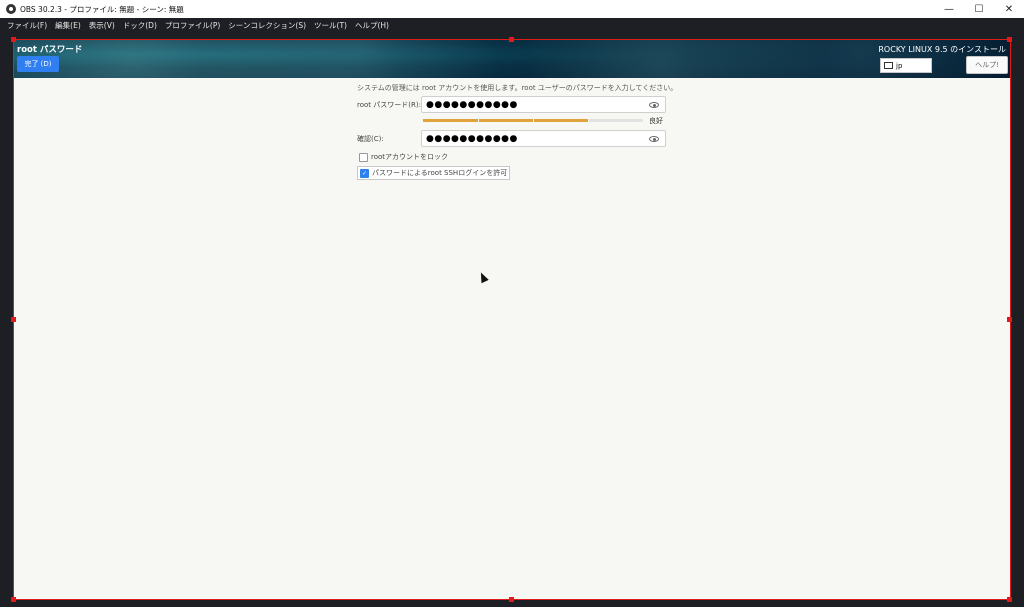 Image resolution: width=1024 pixels, height=607 pixels. What do you see at coordinates (483, 277) in the screenshot?
I see `mouse-cursor-icon` at bounding box center [483, 277].